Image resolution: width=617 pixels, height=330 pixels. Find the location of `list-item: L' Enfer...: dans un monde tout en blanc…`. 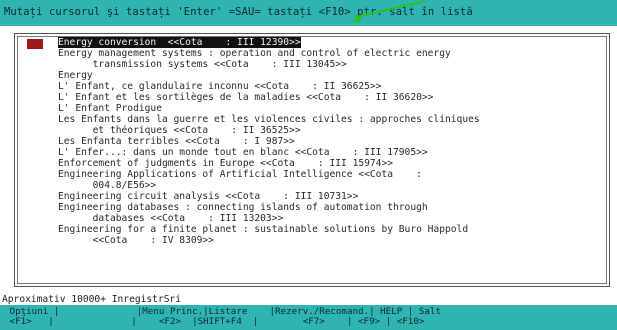

list-item: L' Enfer...: dans un monde tout en blanc… is located at coordinates (243, 152).